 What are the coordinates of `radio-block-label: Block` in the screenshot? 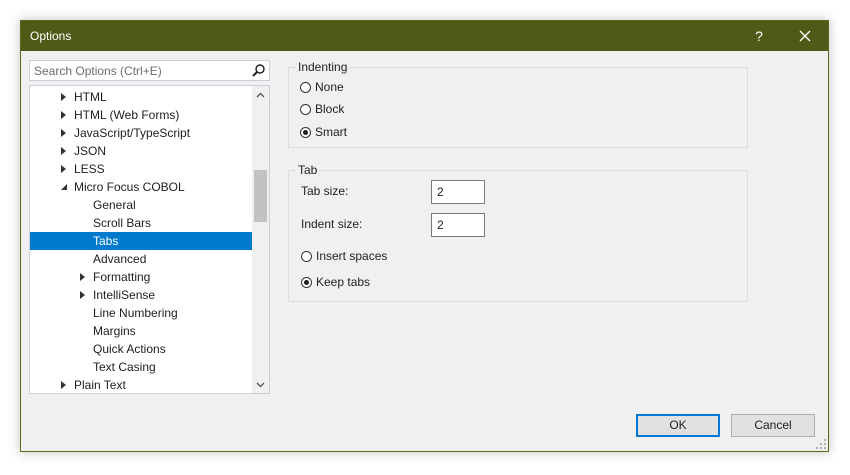 It's located at (330, 109).